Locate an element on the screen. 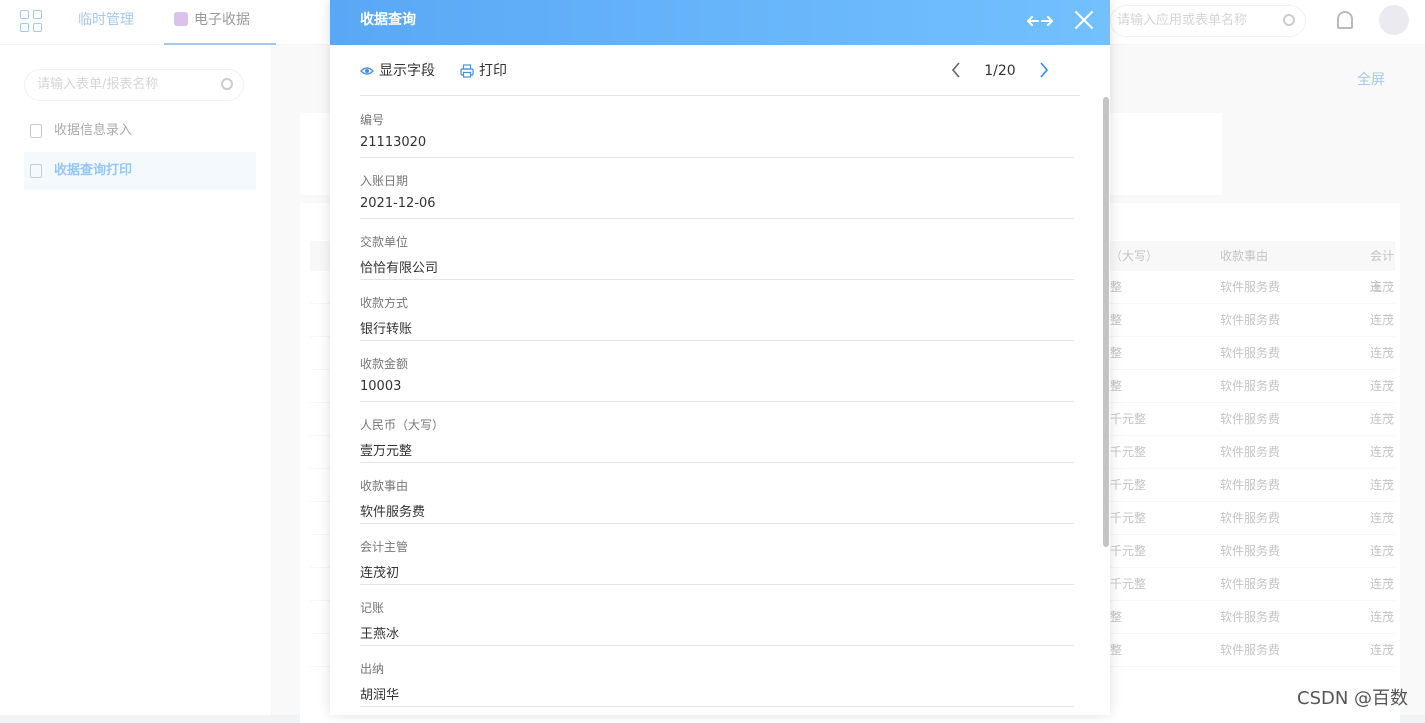 This screenshot has width=1425, height=723. field-value: 10003 is located at coordinates (381, 386).